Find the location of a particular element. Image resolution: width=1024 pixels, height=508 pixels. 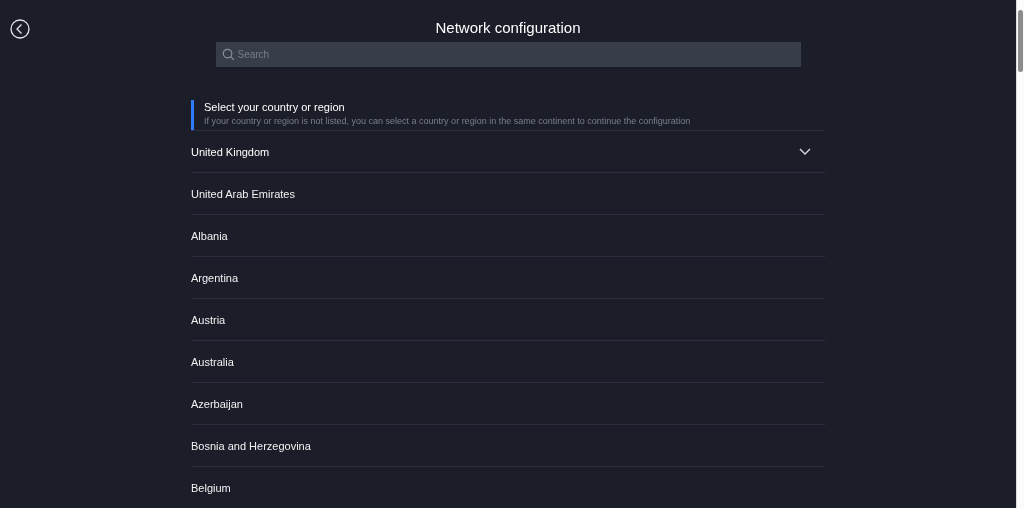

country-item: Azerbaijan is located at coordinates (508, 403).